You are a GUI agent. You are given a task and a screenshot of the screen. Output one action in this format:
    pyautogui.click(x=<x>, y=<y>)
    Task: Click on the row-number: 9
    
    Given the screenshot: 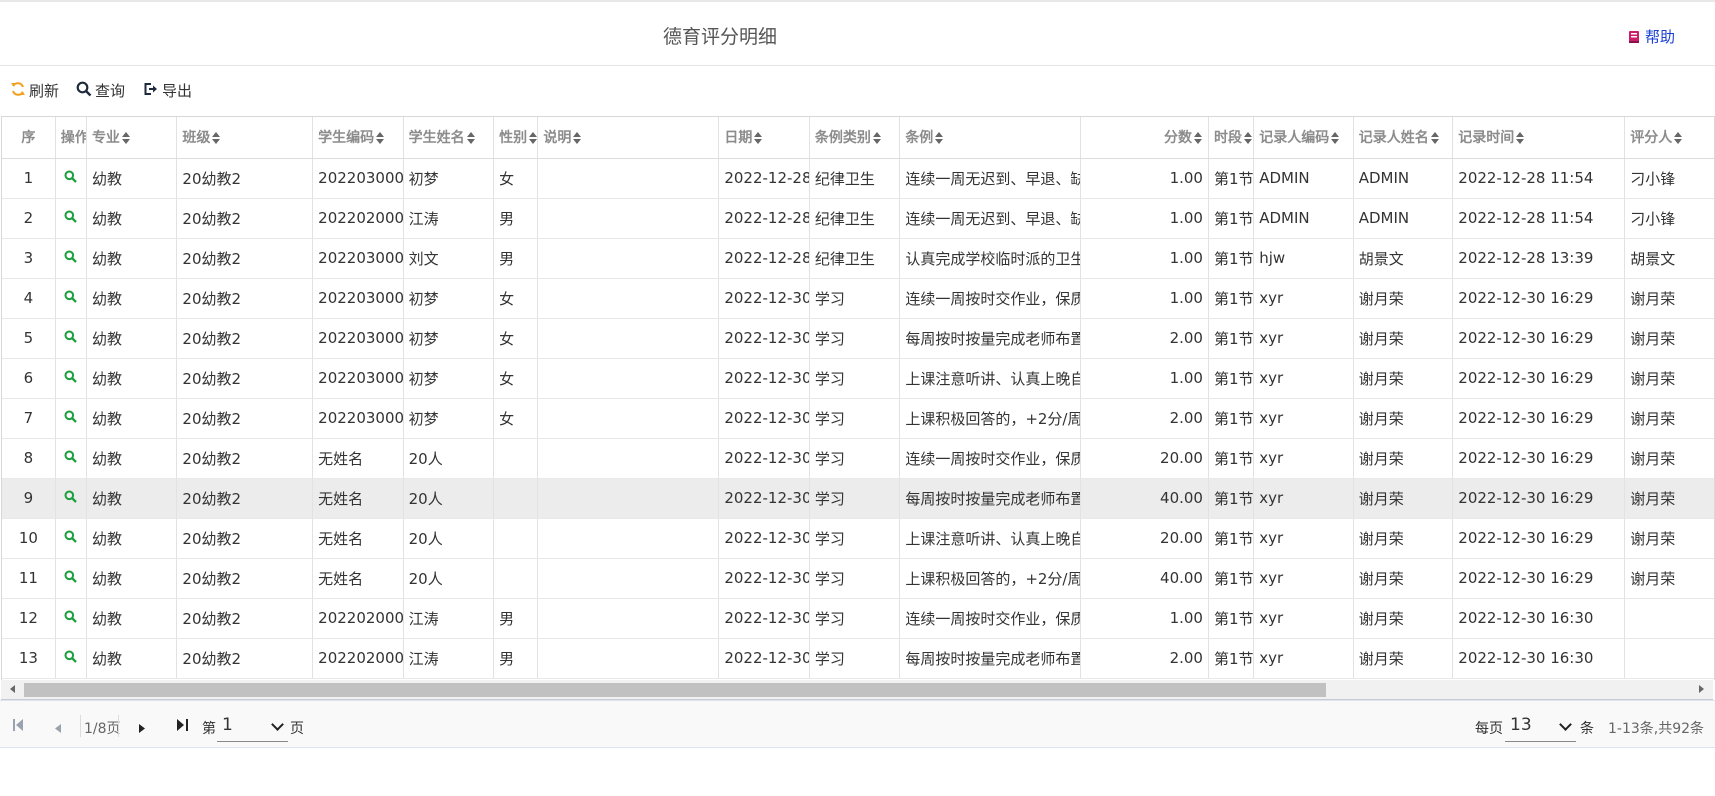 What is the action you would take?
    pyautogui.click(x=29, y=498)
    